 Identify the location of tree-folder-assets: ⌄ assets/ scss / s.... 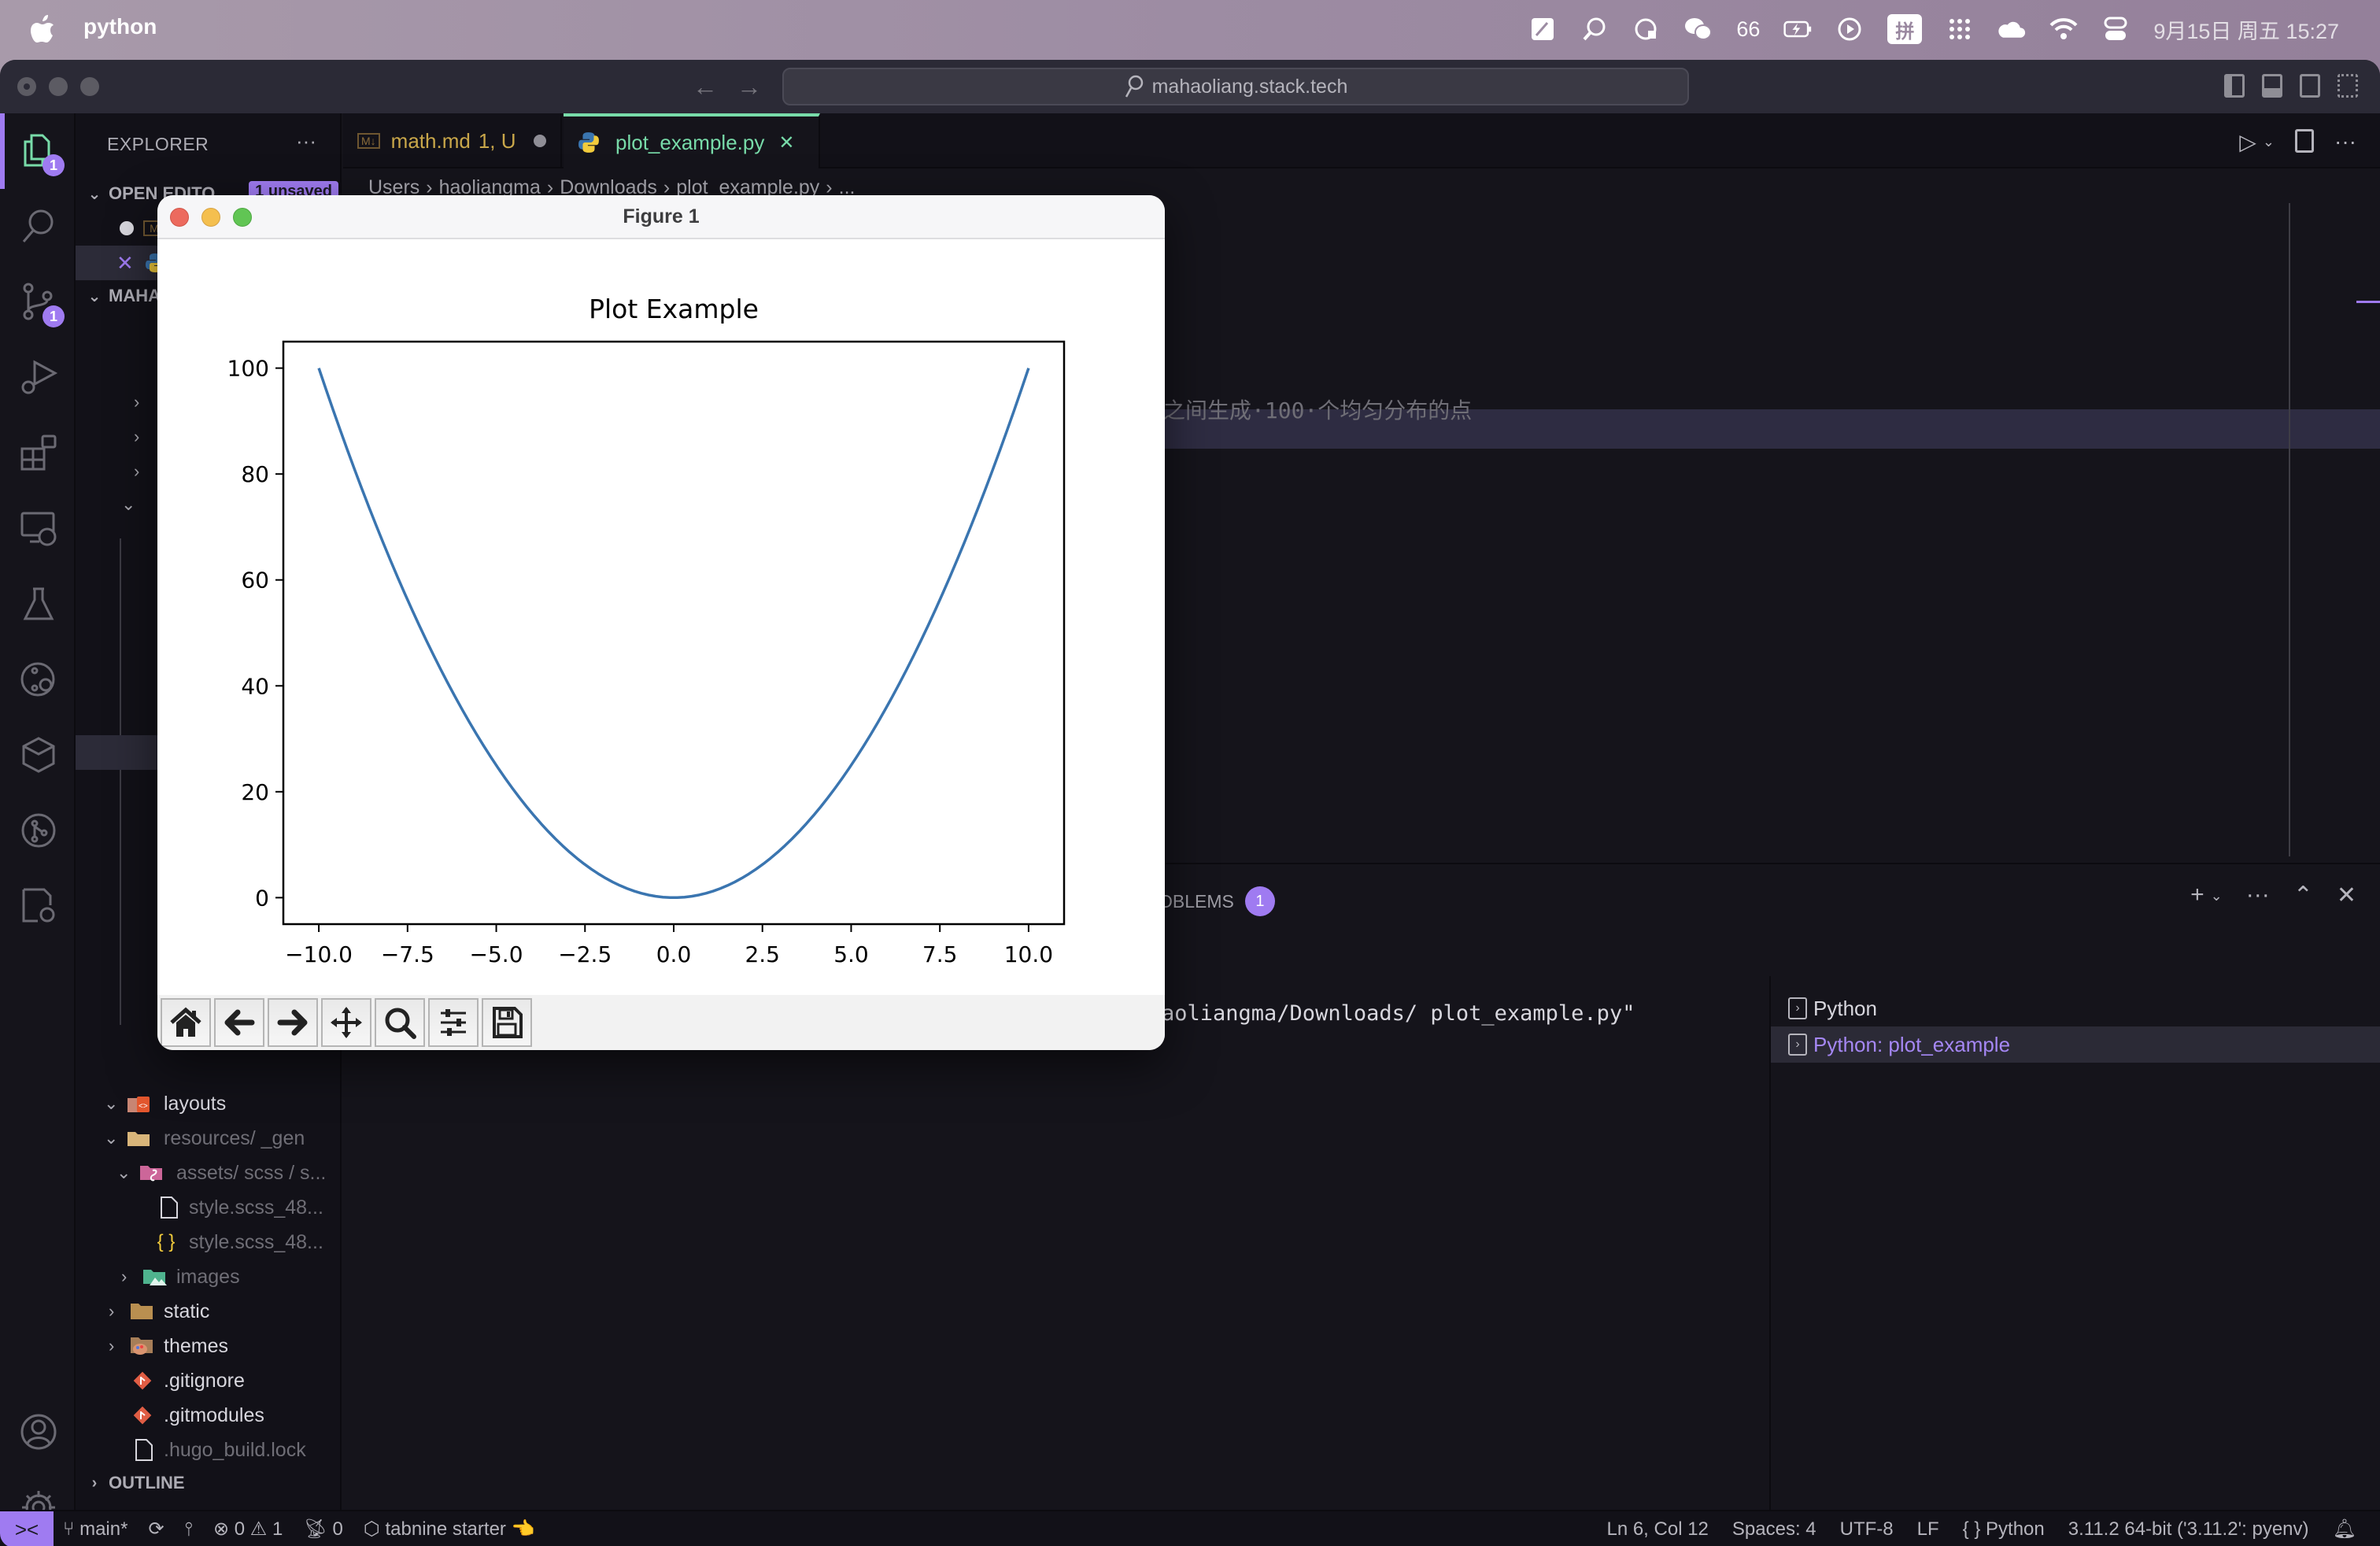
(209, 1173).